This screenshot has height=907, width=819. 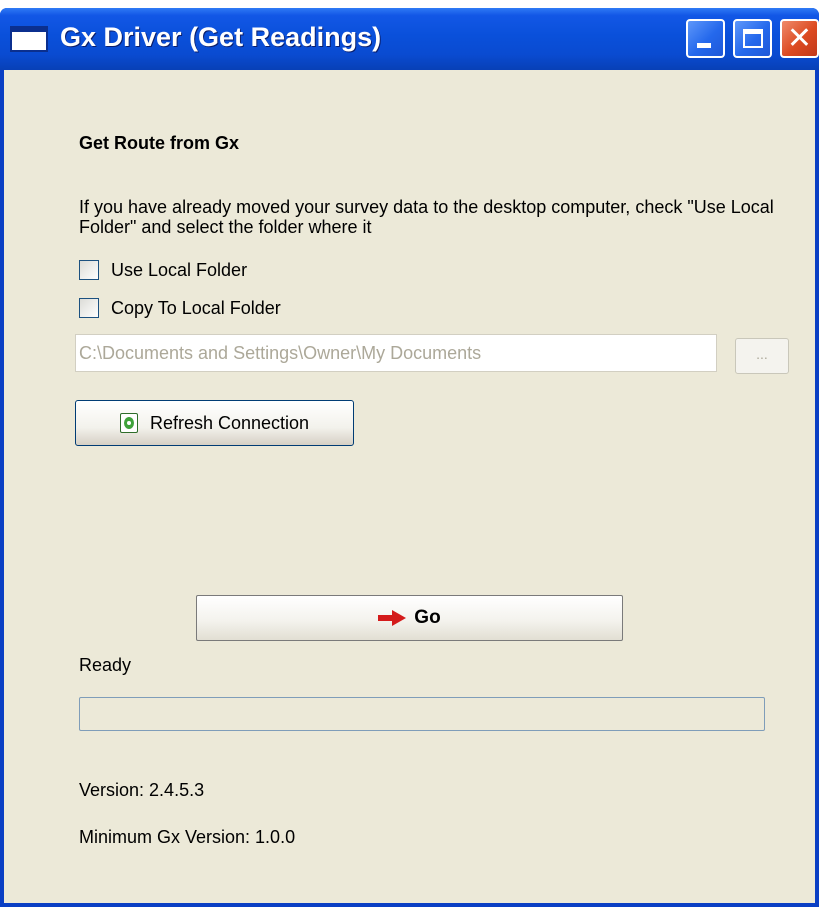 I want to click on close-button: ✕, so click(x=799, y=38).